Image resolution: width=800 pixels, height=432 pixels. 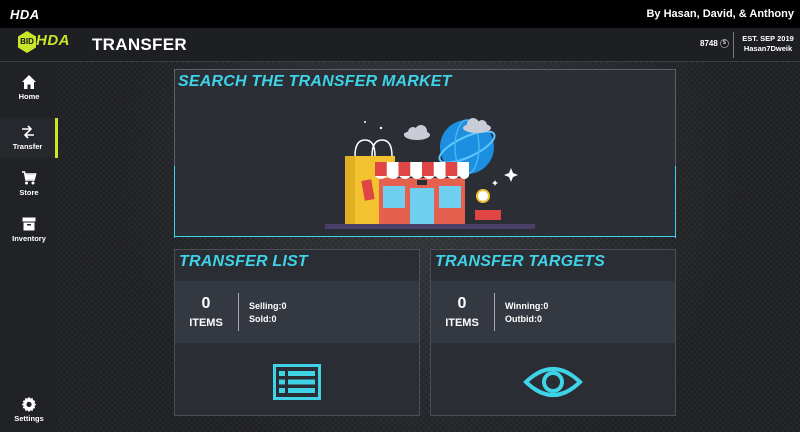 I want to click on sidebar-item-home: Home, so click(x=29, y=94).